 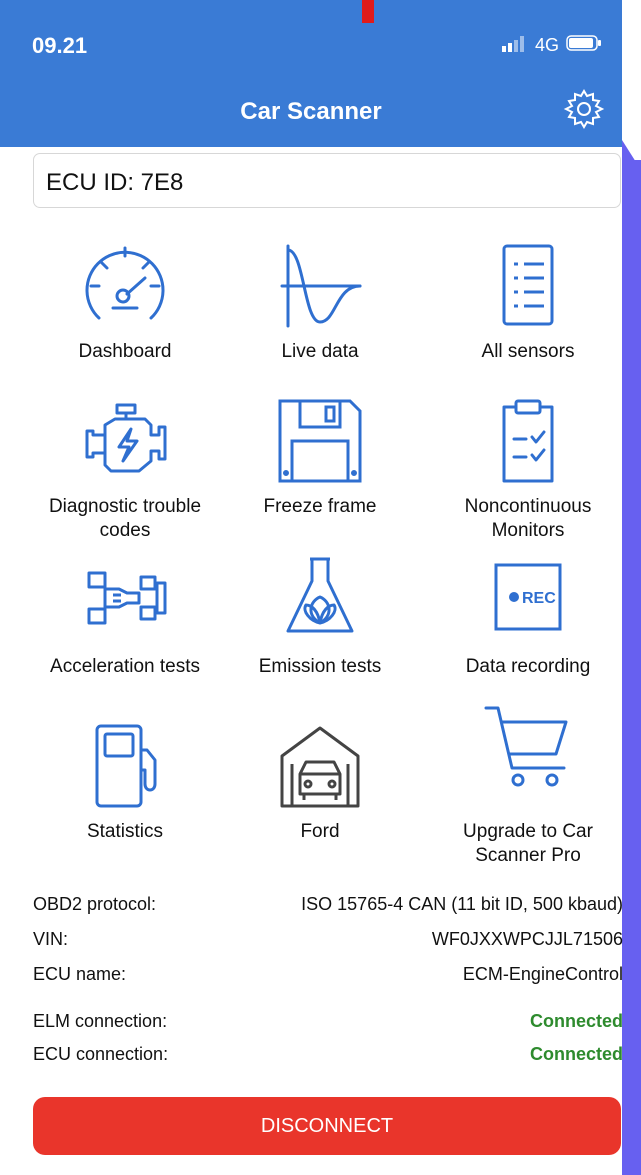 I want to click on fuel-pump-icon, so click(x=126, y=766).